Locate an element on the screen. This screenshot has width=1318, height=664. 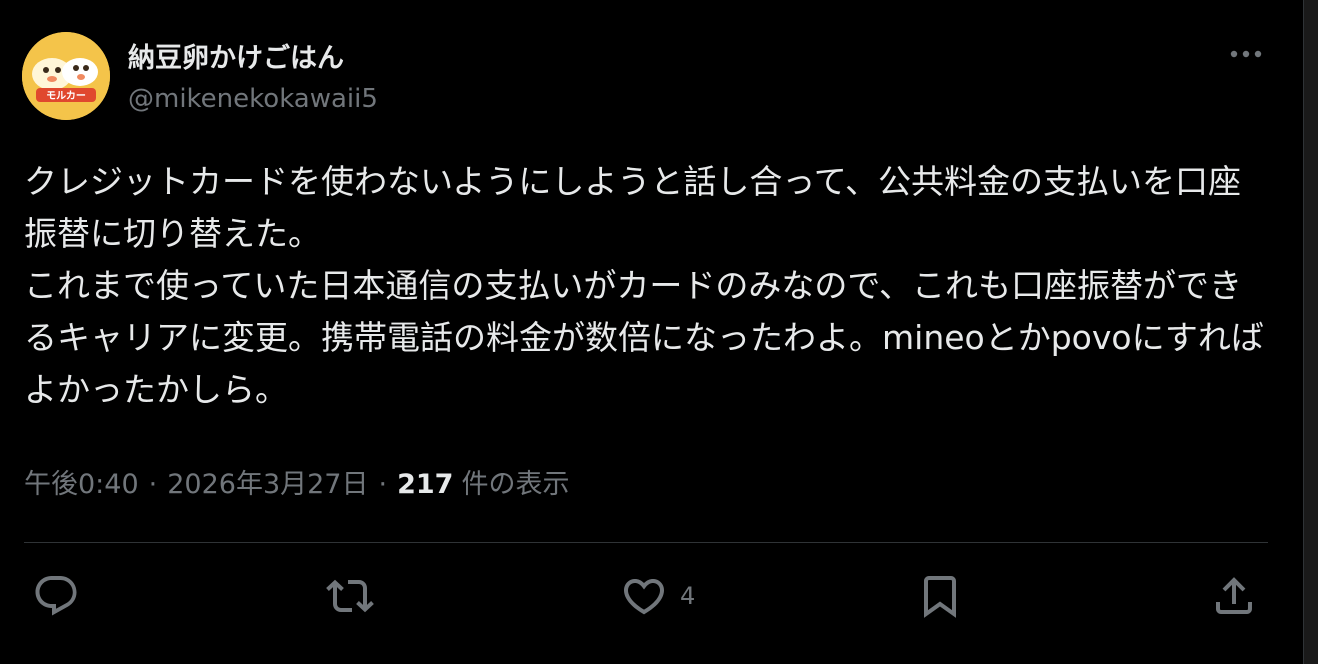
share-icon is located at coordinates (1234, 595).